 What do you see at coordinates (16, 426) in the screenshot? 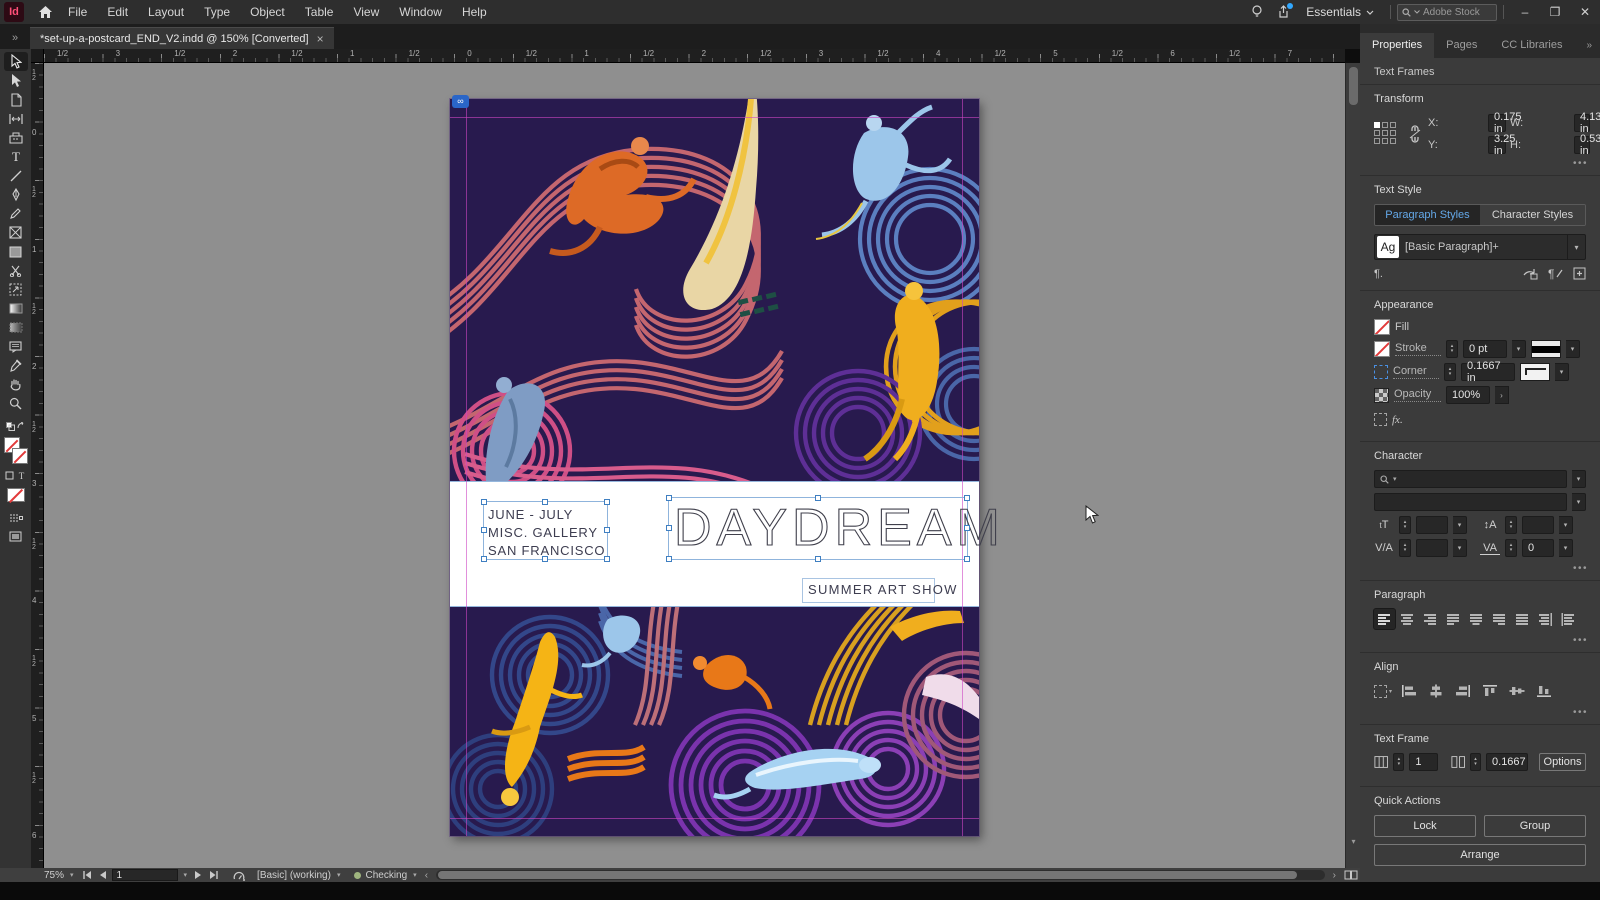
I see `default-fill-stroke-icon` at bounding box center [16, 426].